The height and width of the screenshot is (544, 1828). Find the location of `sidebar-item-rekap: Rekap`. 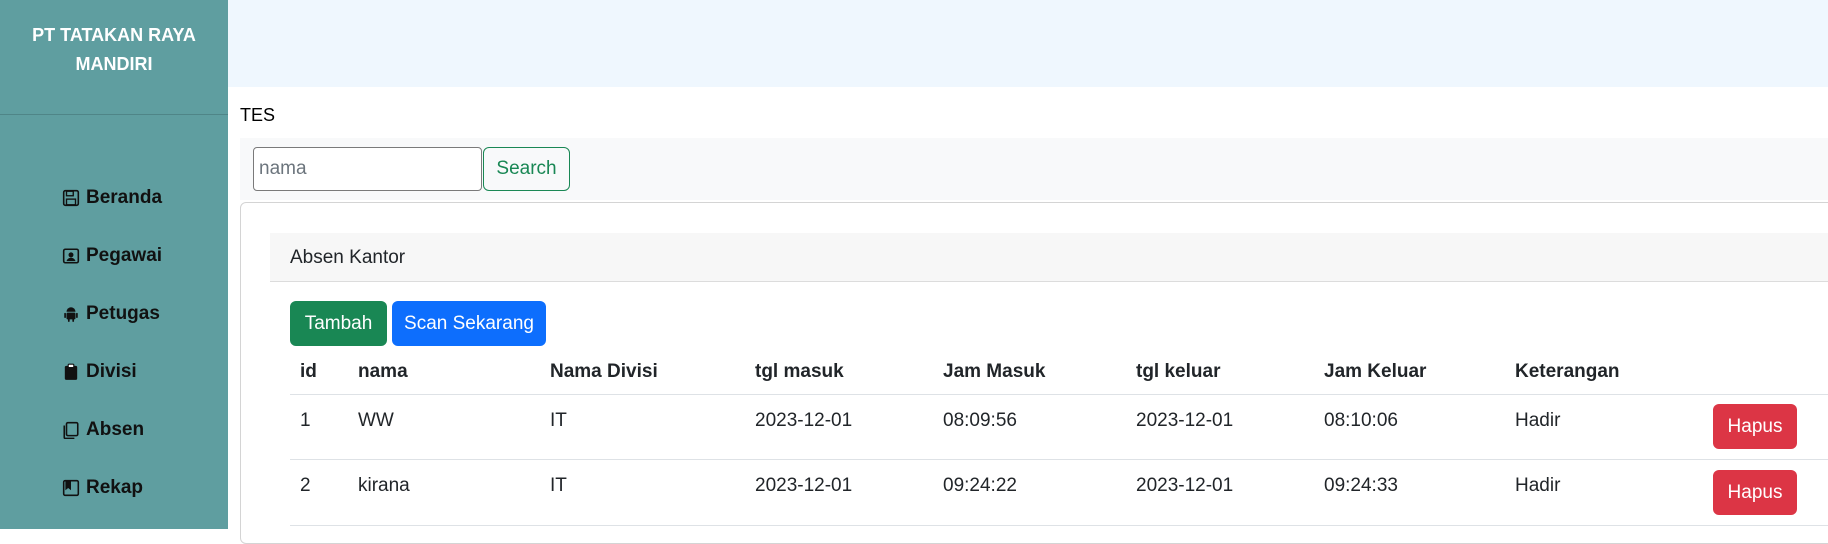

sidebar-item-rekap: Rekap is located at coordinates (114, 488).